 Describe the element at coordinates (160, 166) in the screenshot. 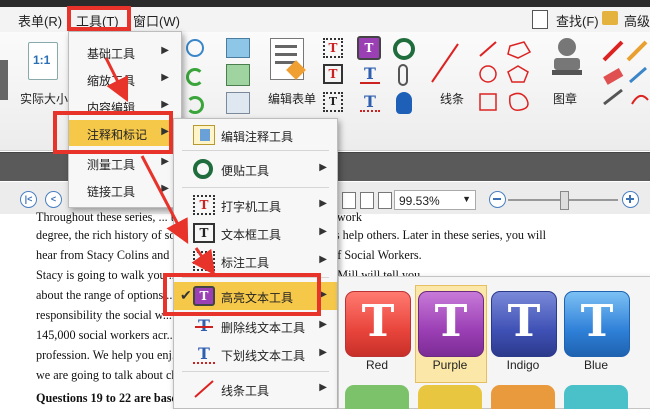

I see `instruction-arrows` at that location.